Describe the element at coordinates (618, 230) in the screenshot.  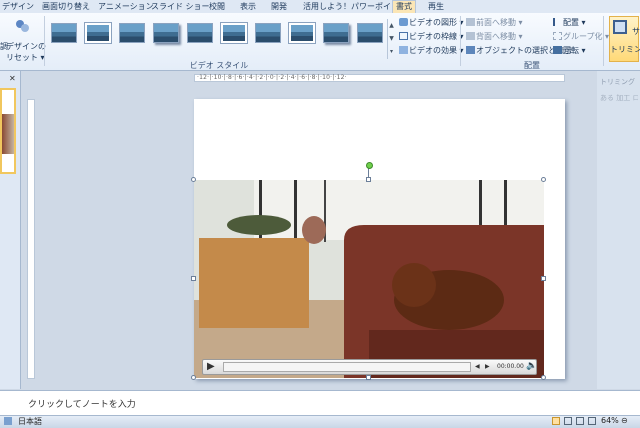
I see `trim-tooltip-pane: トリミング ある 加工 ロ` at that location.